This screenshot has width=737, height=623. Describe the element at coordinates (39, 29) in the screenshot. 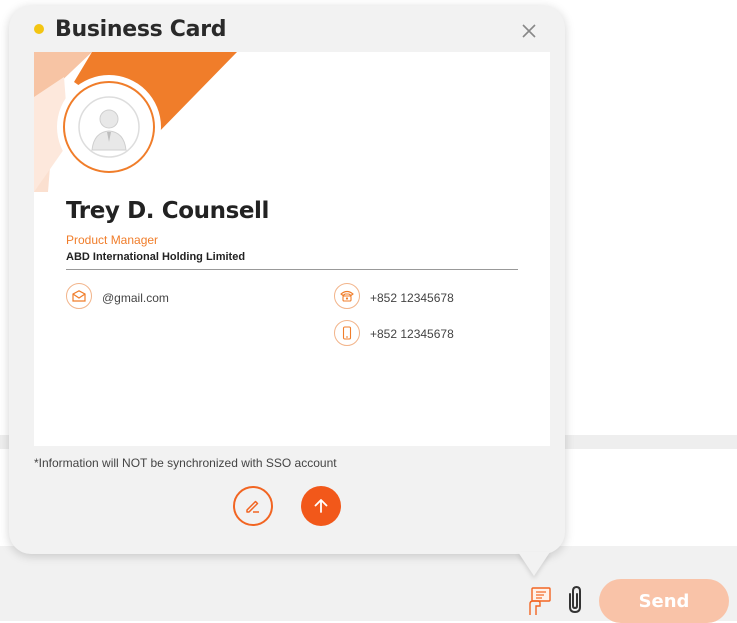

I see `status-dot` at that location.